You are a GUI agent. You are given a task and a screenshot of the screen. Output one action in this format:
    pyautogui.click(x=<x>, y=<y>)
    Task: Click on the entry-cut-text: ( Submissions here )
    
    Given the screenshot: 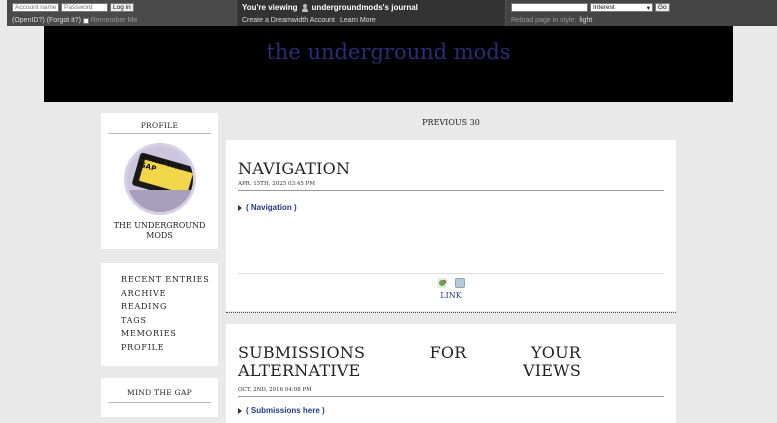 What is the action you would take?
    pyautogui.click(x=285, y=410)
    